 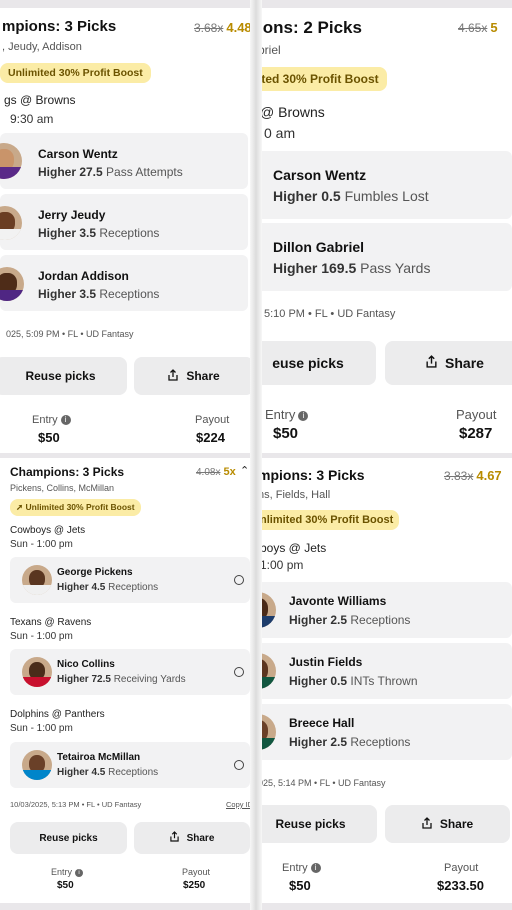 What do you see at coordinates (149, 679) in the screenshot?
I see `pick-stat: Receiving Yards` at bounding box center [149, 679].